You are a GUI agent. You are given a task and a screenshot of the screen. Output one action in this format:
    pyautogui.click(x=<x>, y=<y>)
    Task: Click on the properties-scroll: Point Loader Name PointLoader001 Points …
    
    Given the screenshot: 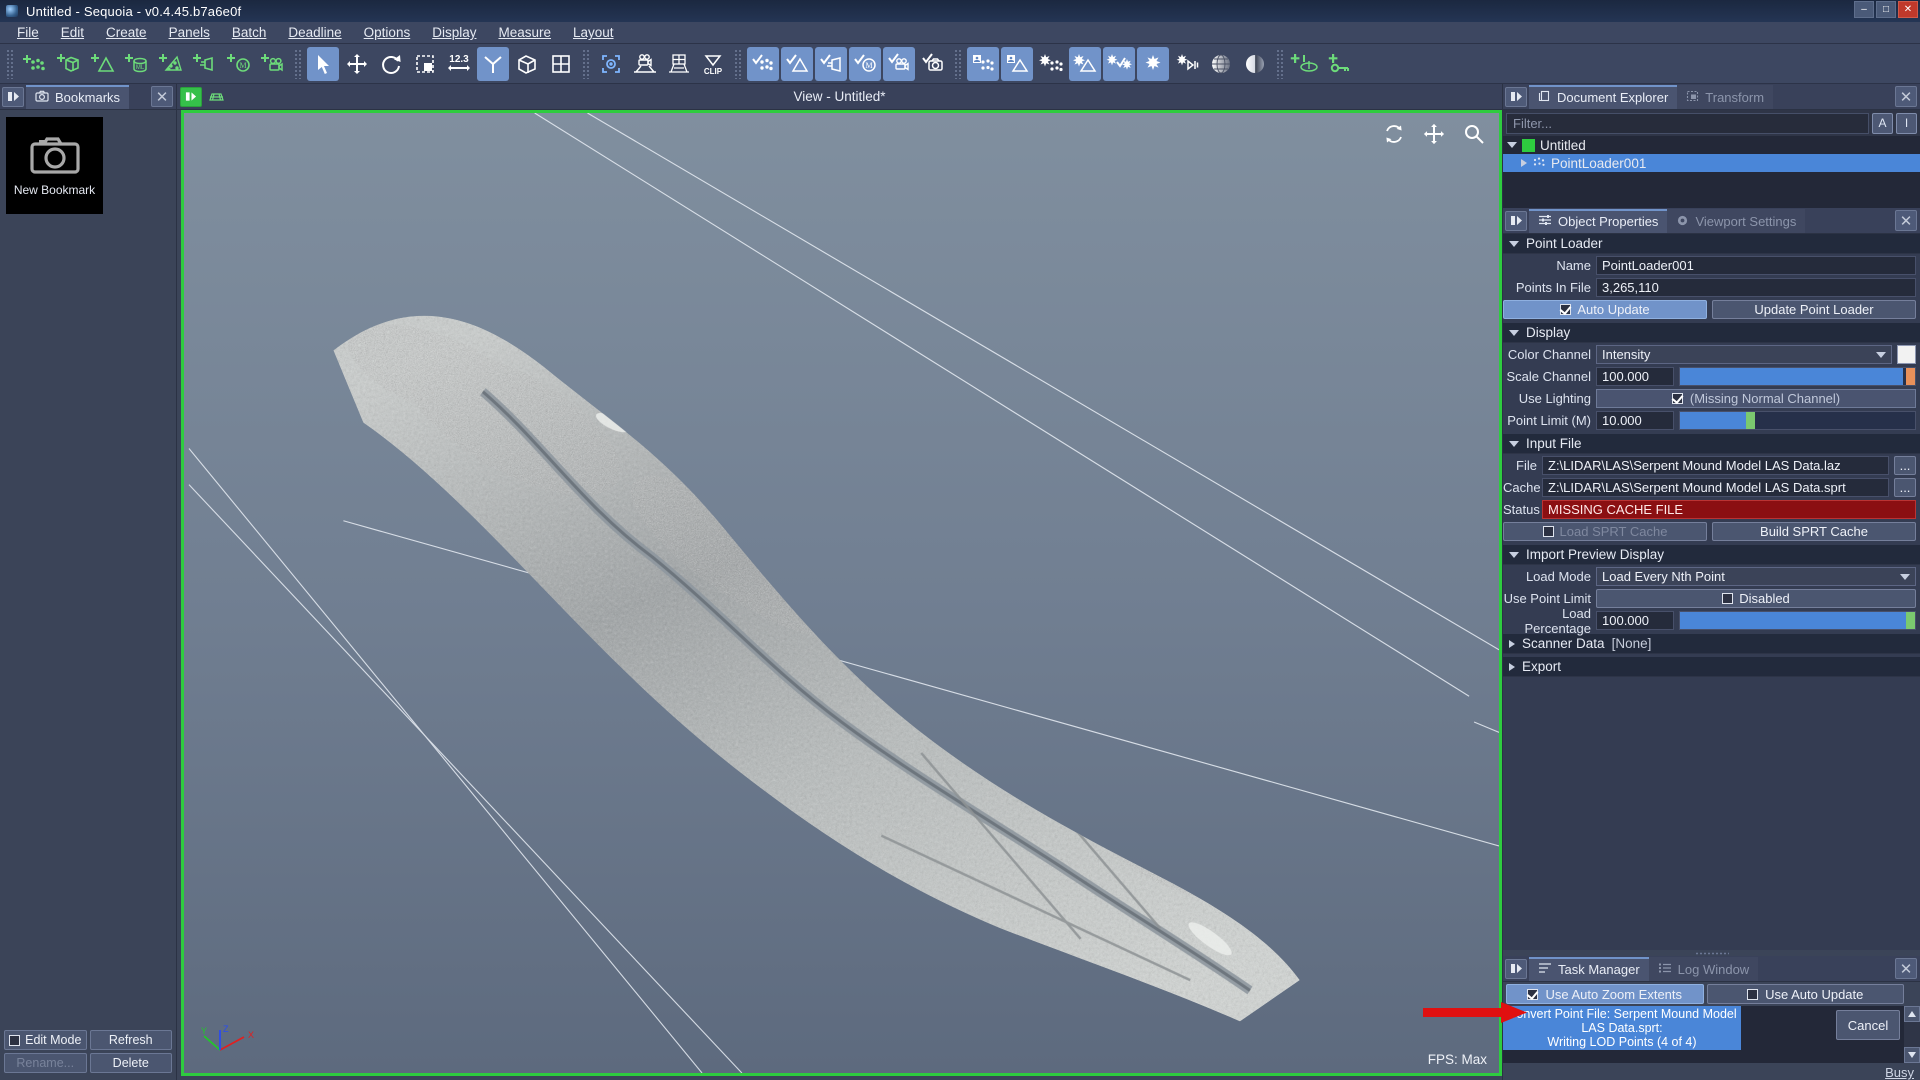 What is the action you would take?
    pyautogui.click(x=1711, y=592)
    